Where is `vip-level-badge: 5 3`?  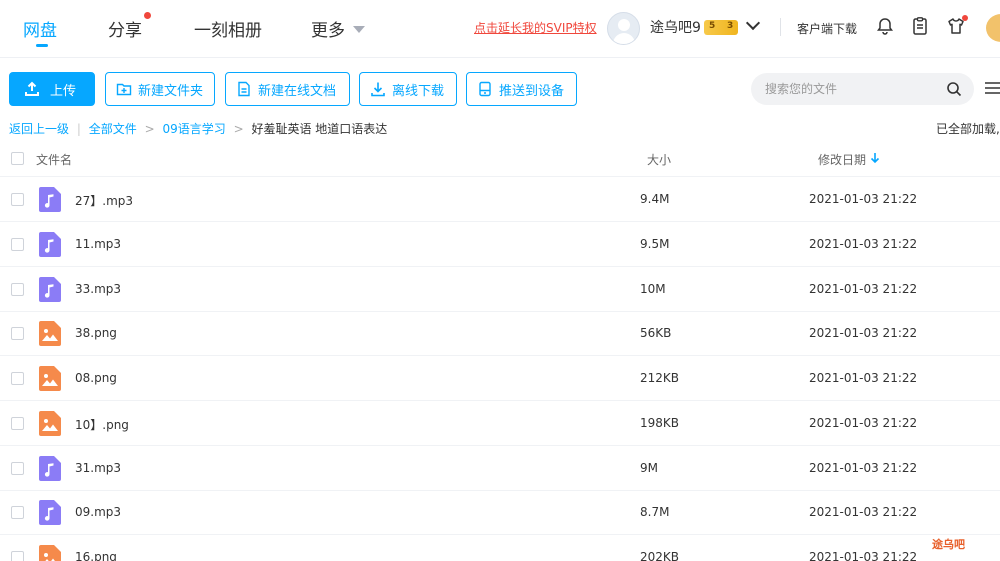
vip-level-badge: 5 3 is located at coordinates (721, 27).